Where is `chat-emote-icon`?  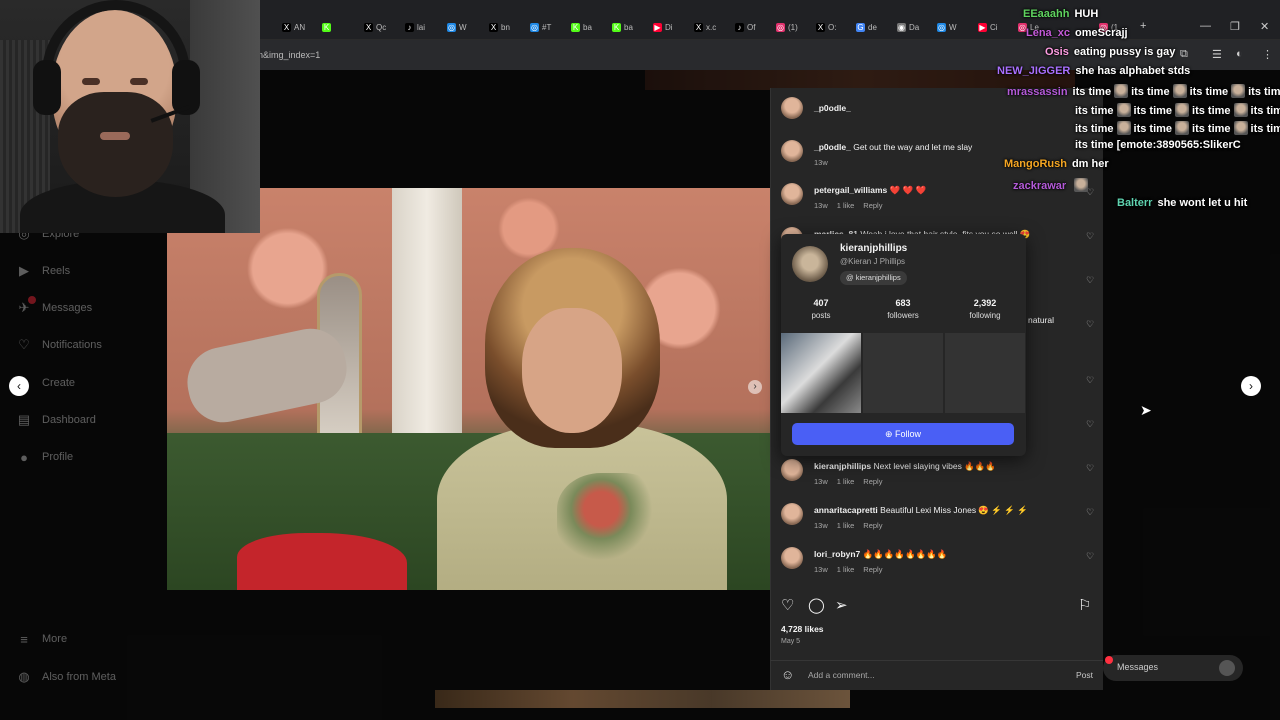 chat-emote-icon is located at coordinates (1240, 128).